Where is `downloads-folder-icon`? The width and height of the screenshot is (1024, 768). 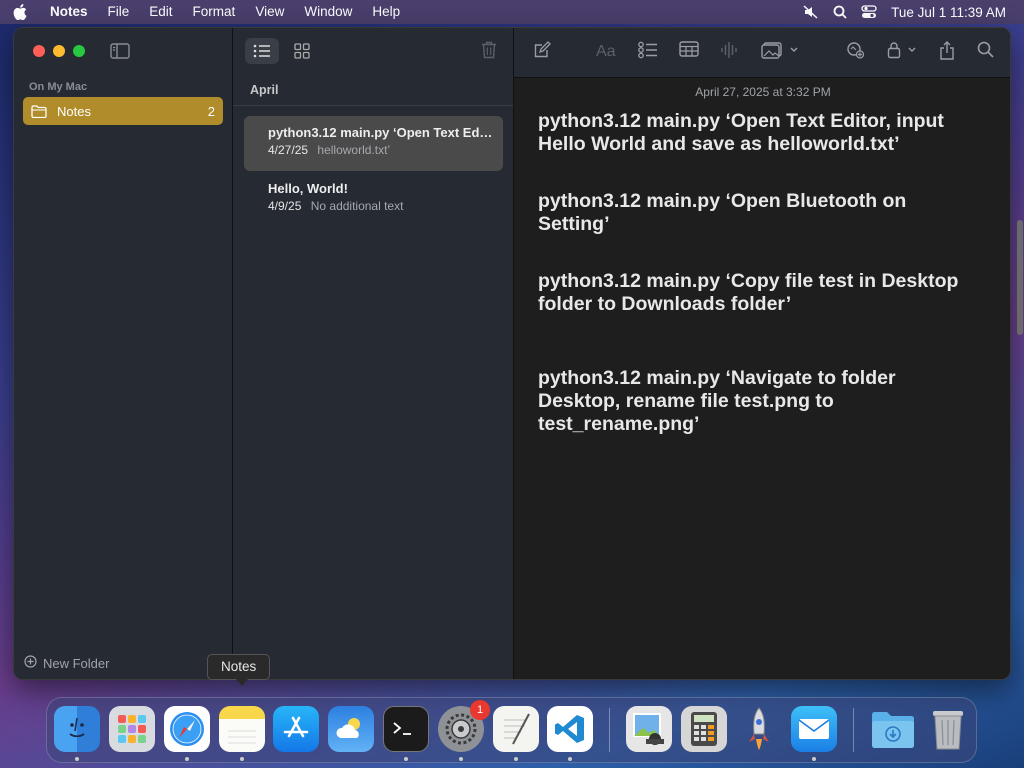 downloads-folder-icon is located at coordinates (893, 729).